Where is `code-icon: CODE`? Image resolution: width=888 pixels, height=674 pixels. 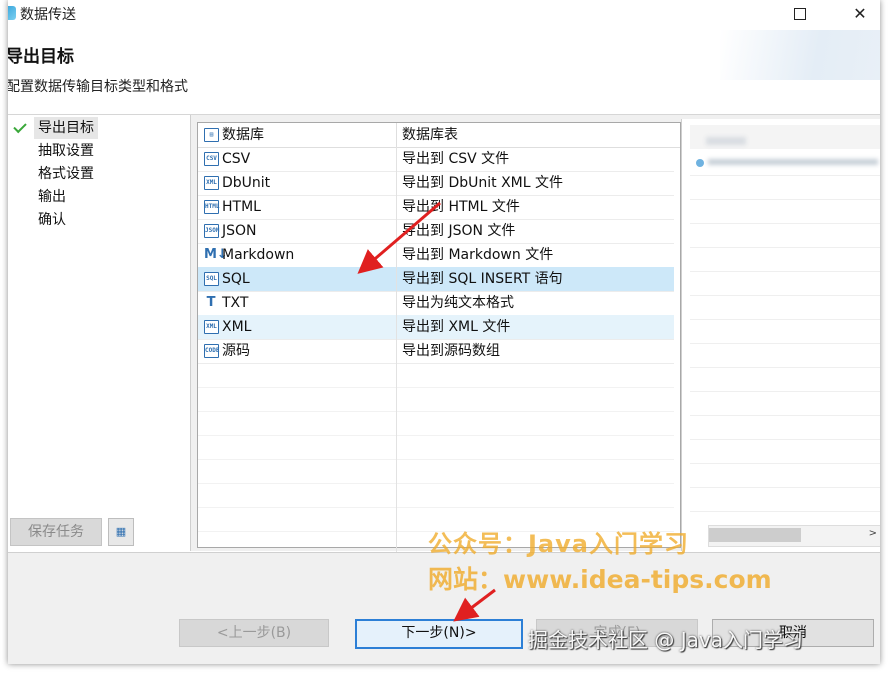 code-icon: CODE is located at coordinates (211, 351).